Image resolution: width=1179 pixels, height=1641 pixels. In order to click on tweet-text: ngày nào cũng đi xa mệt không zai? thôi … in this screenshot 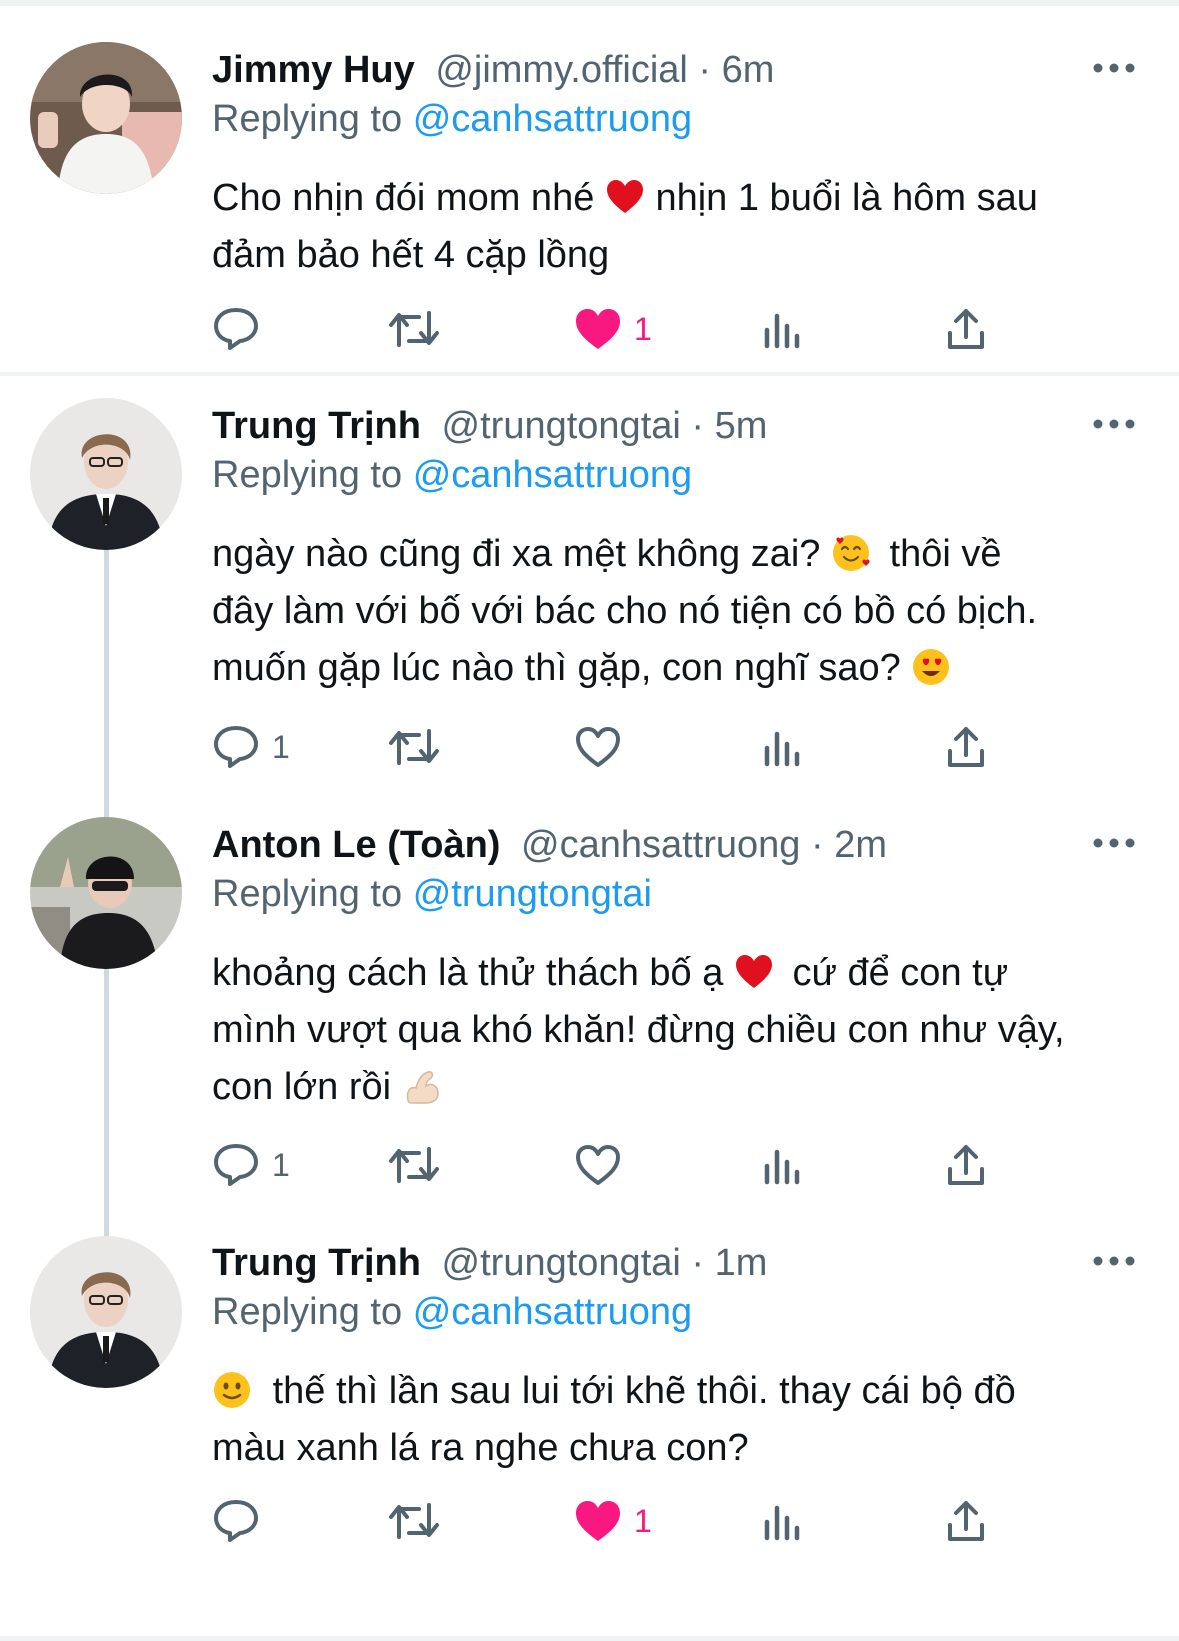, I will do `click(677, 611)`.